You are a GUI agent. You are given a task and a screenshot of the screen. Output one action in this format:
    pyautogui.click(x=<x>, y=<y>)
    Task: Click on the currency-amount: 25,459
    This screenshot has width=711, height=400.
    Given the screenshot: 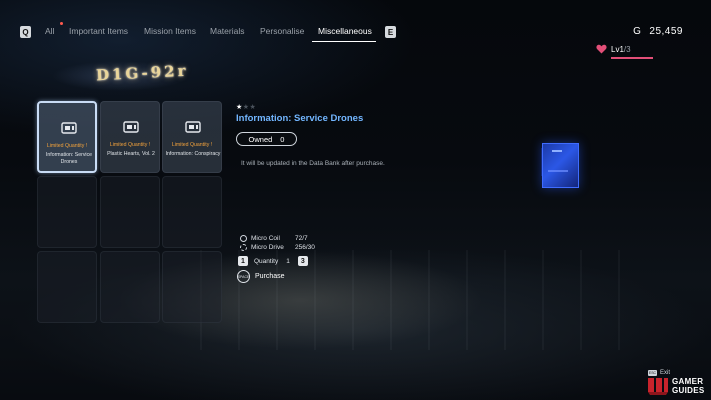 What is the action you would take?
    pyautogui.click(x=666, y=31)
    